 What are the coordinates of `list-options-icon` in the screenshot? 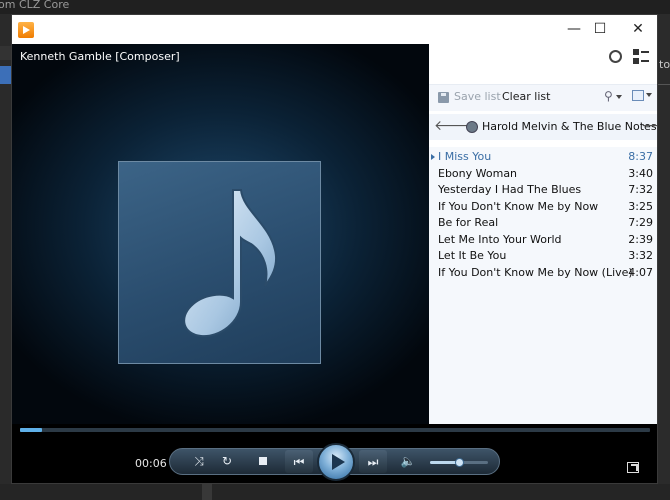 It's located at (642, 97).